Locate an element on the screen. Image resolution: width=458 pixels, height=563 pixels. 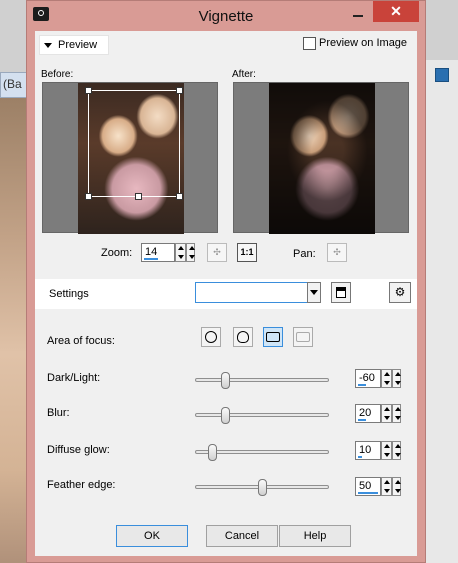
background-right-panel is located at coordinates (441, 311).